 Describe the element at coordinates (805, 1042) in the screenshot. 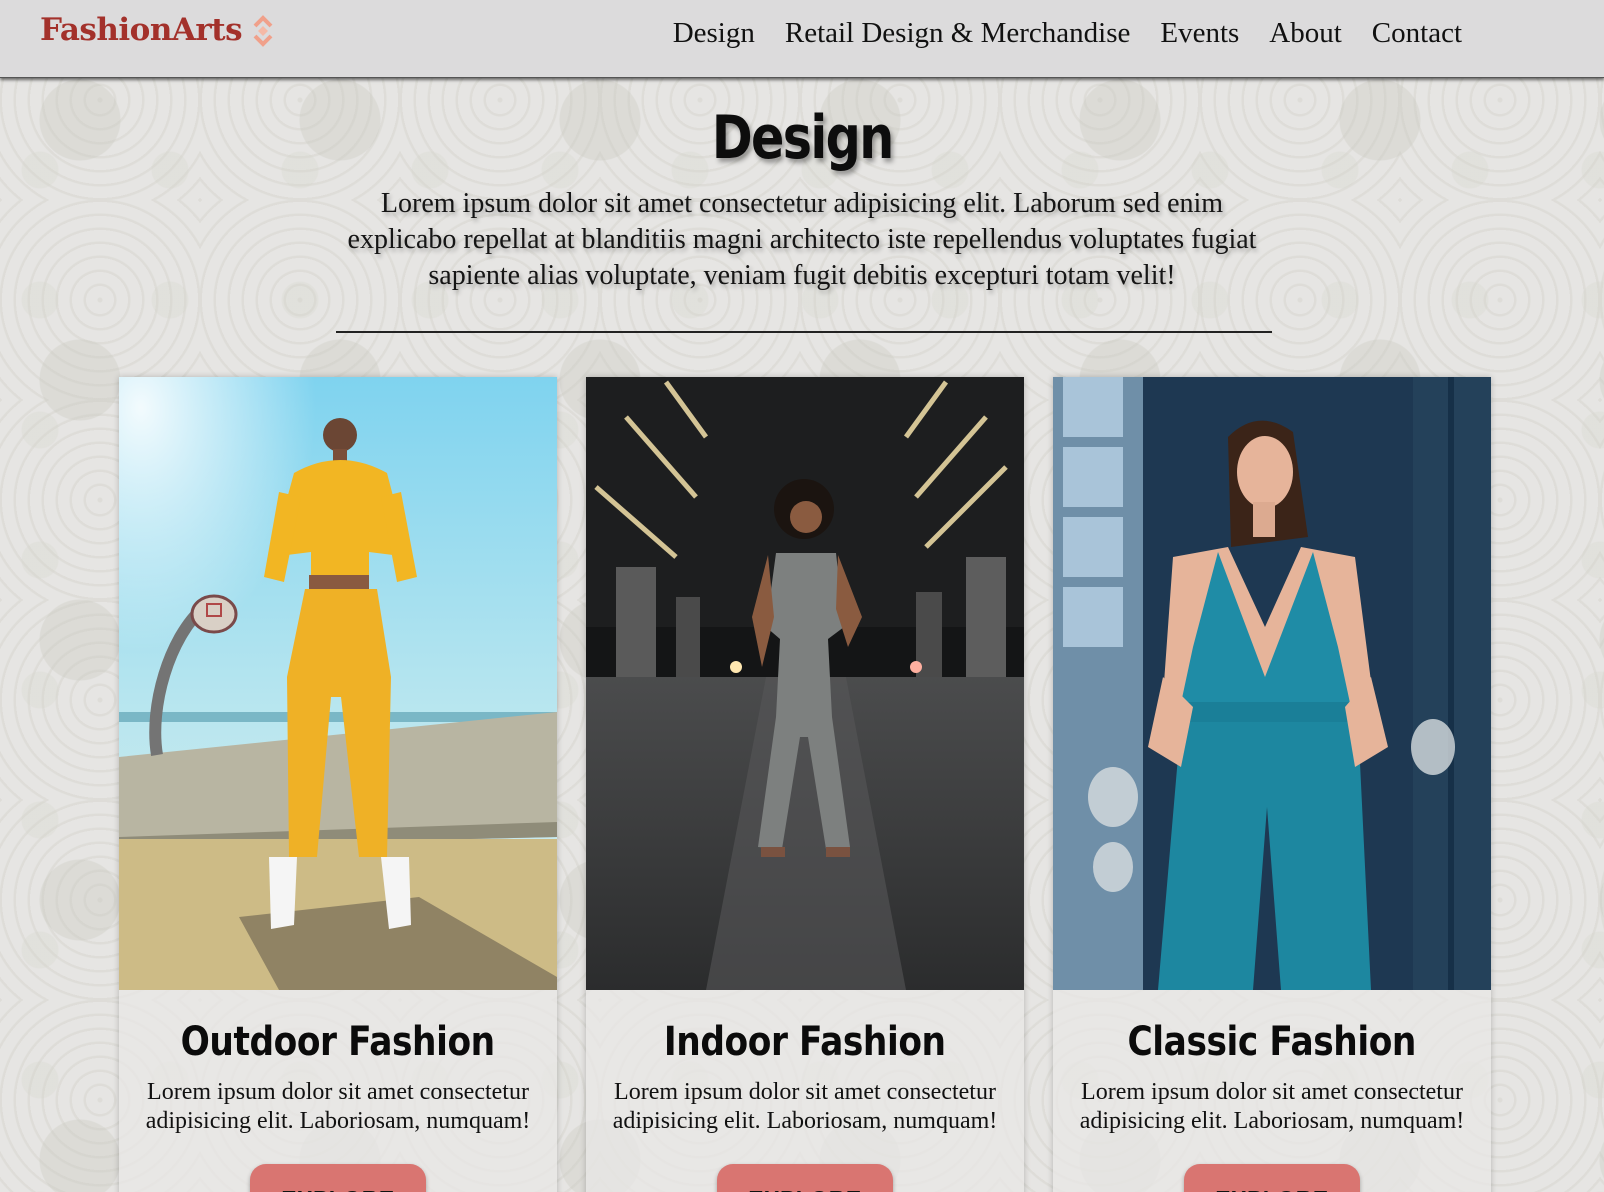

I see `card-title: Indoor Fashion` at that location.